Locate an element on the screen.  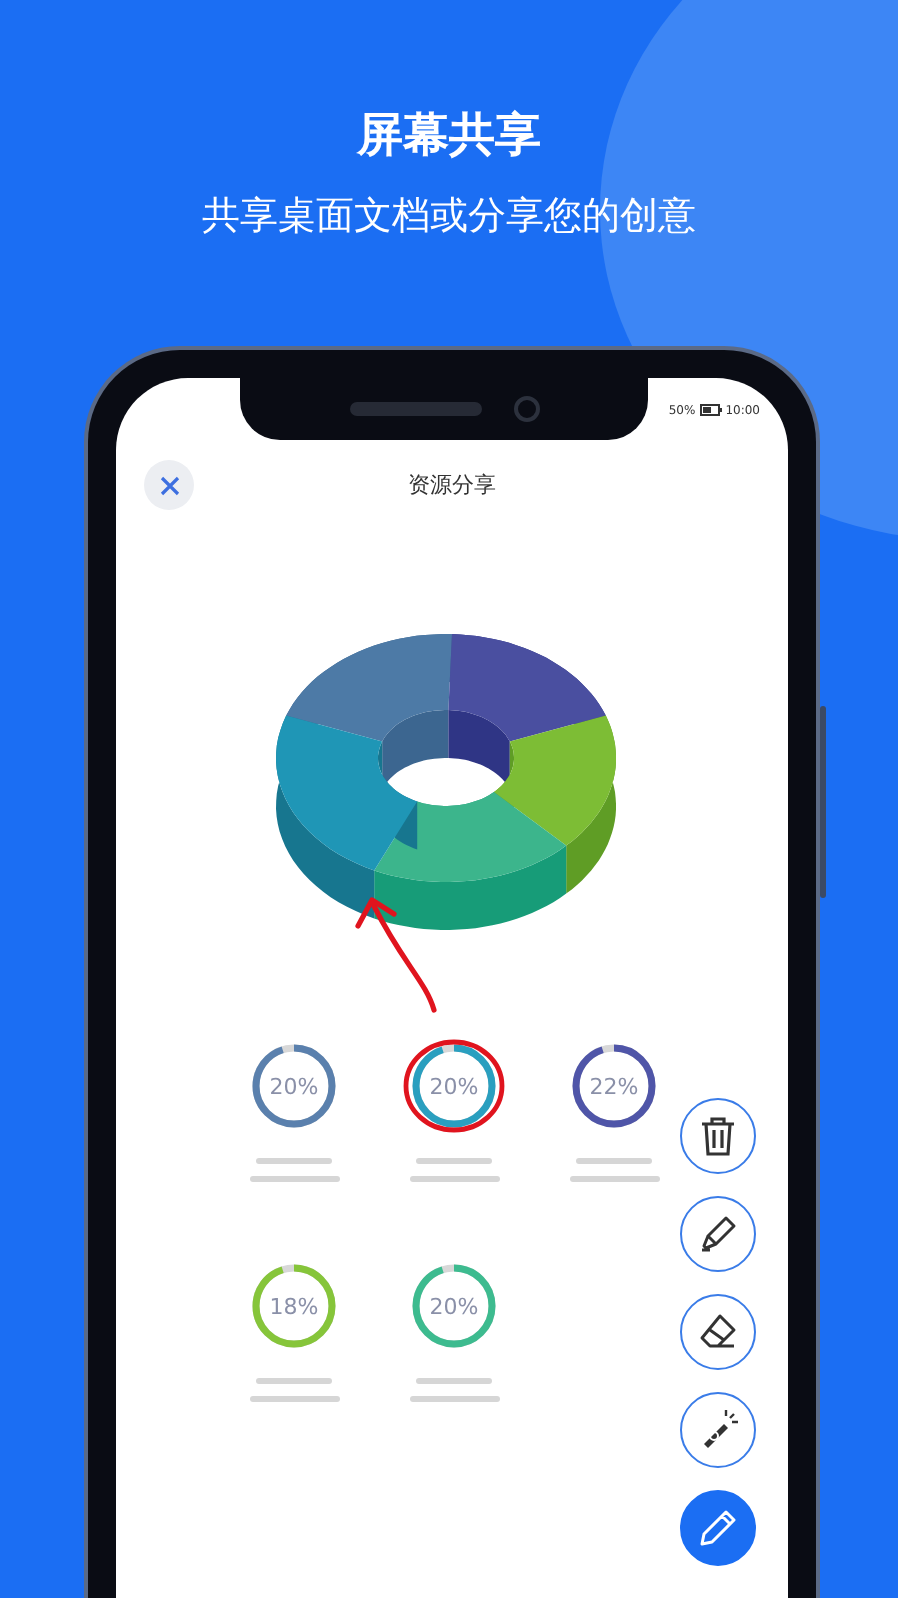
pen-tool-button is located at coordinates (718, 1528).